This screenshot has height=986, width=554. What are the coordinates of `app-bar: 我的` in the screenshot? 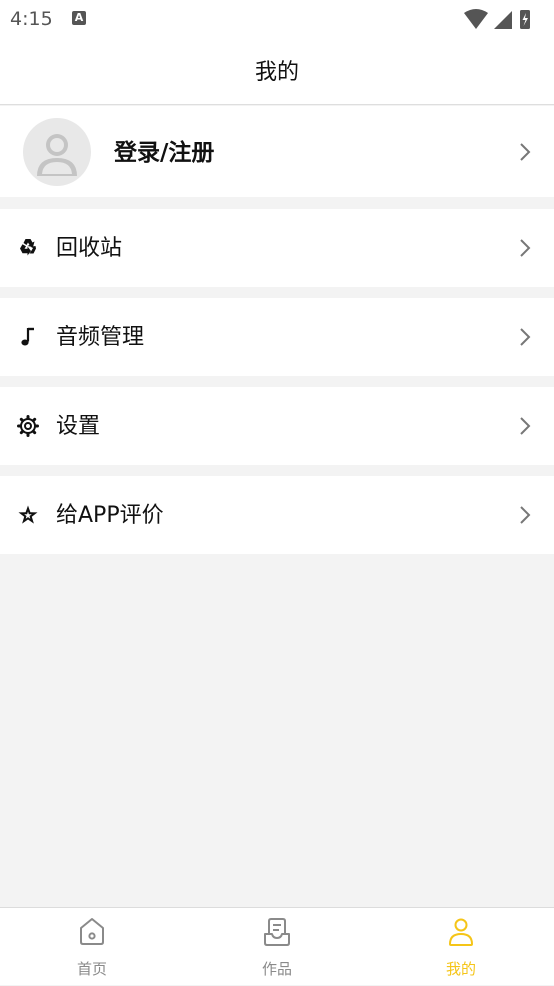 It's located at (277, 72).